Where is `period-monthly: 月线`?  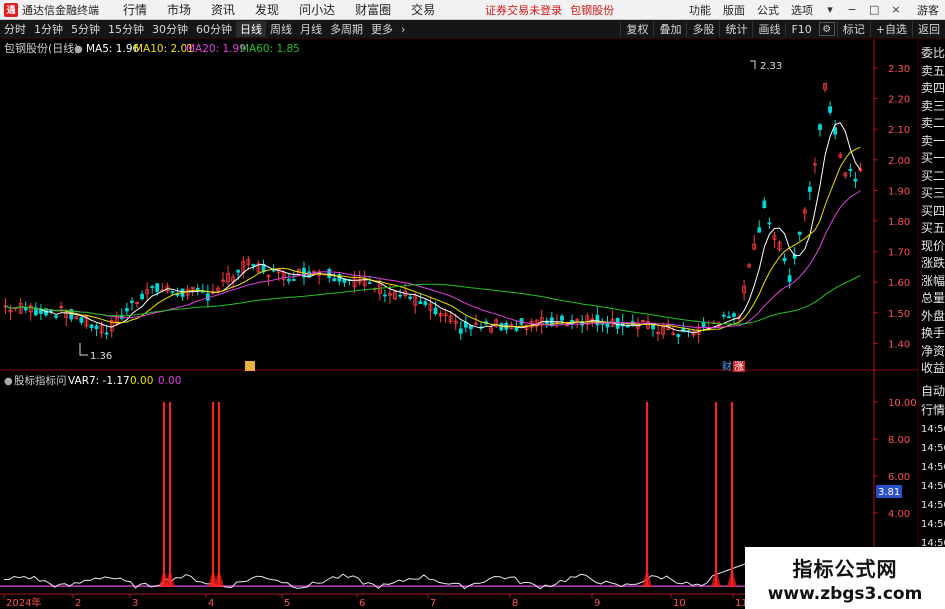 period-monthly: 月线 is located at coordinates (311, 29).